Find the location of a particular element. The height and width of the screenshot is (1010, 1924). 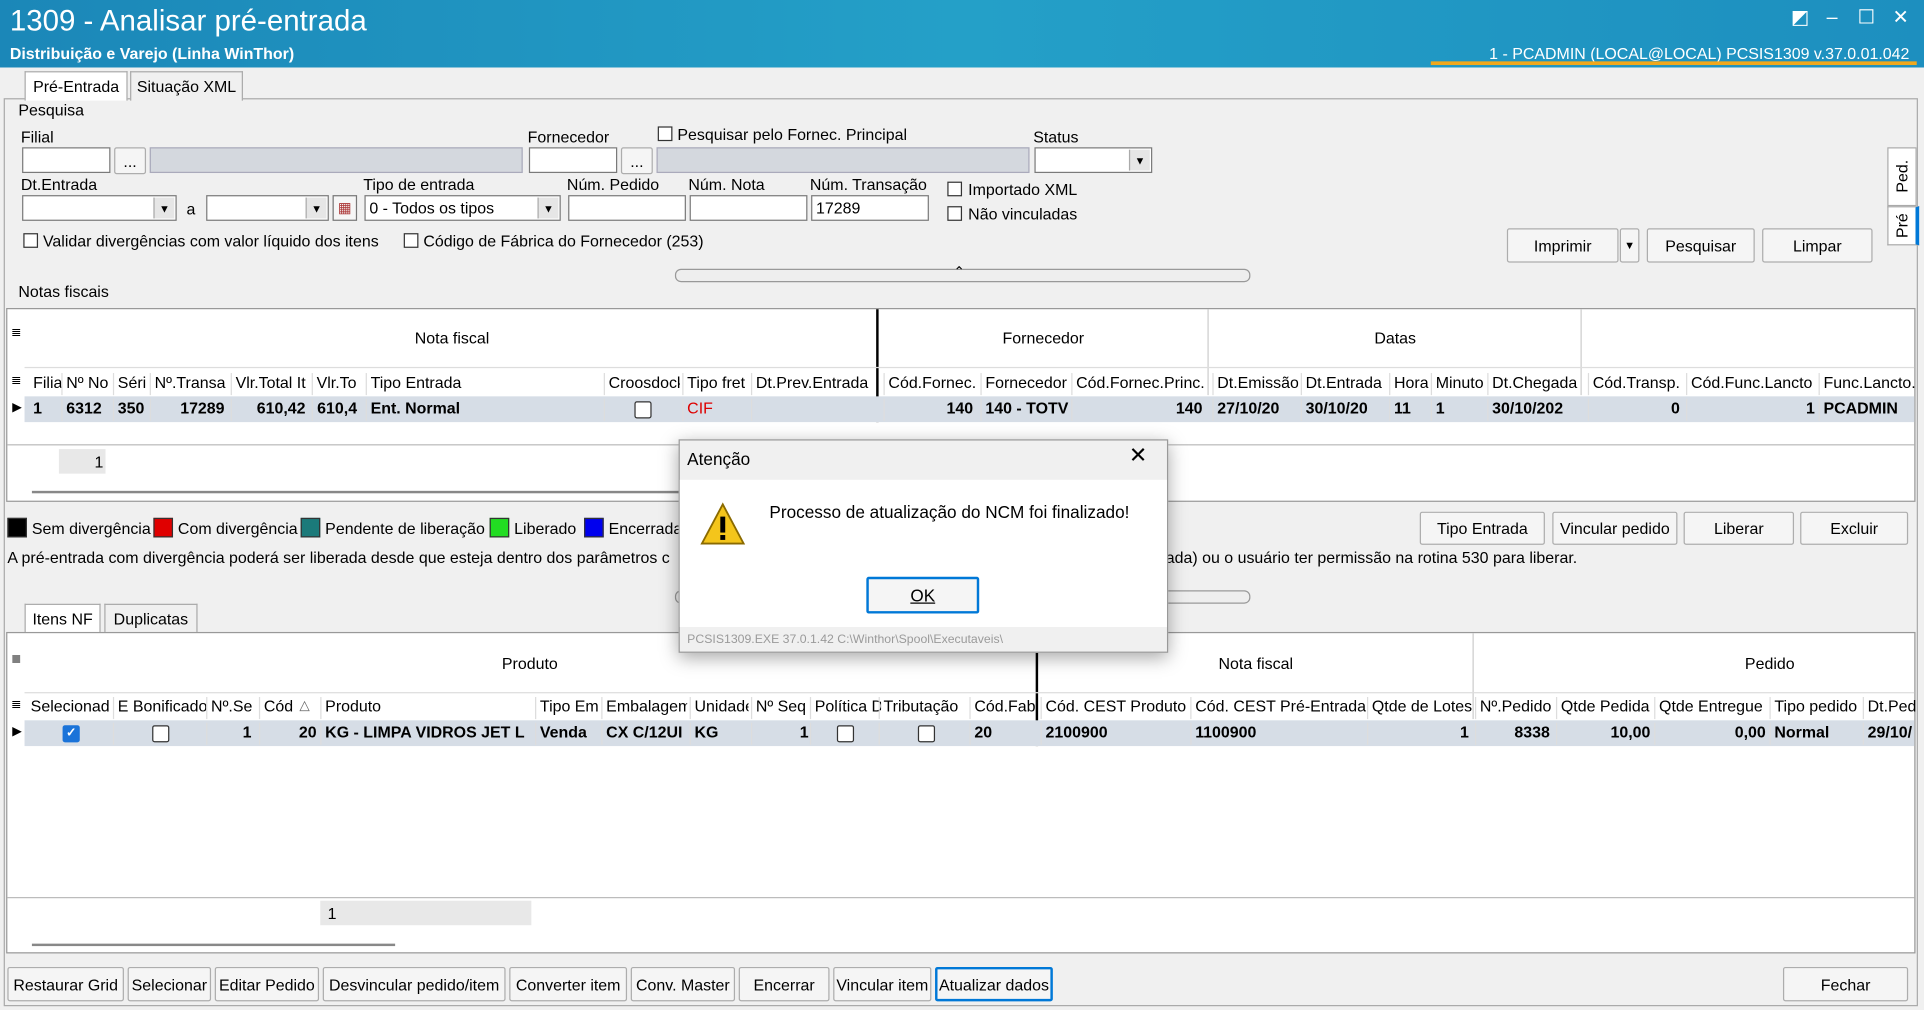

tributacao-checkbox is located at coordinates (926, 734).